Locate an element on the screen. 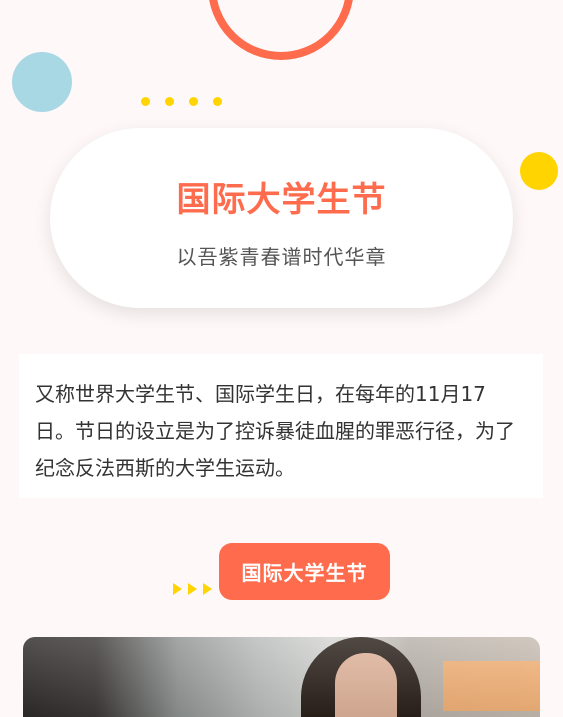 This screenshot has width=563, height=717. section-tag: 国际大学生节 is located at coordinates (304, 571).